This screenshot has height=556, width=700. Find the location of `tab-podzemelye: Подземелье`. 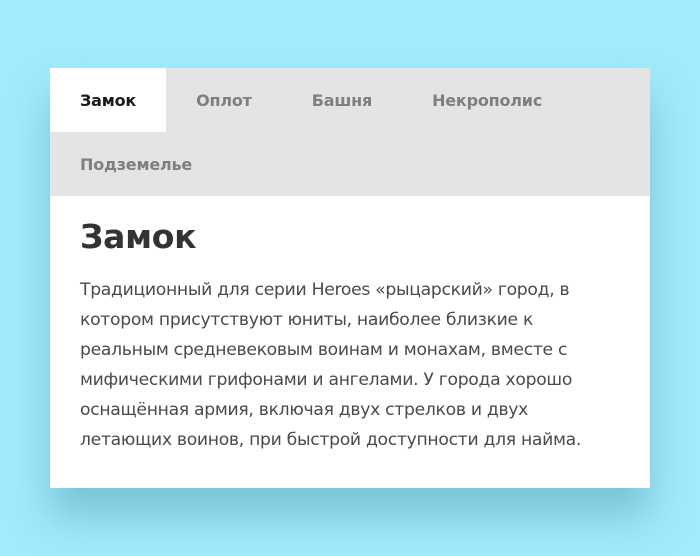

tab-podzemelye: Подземелье is located at coordinates (136, 164).